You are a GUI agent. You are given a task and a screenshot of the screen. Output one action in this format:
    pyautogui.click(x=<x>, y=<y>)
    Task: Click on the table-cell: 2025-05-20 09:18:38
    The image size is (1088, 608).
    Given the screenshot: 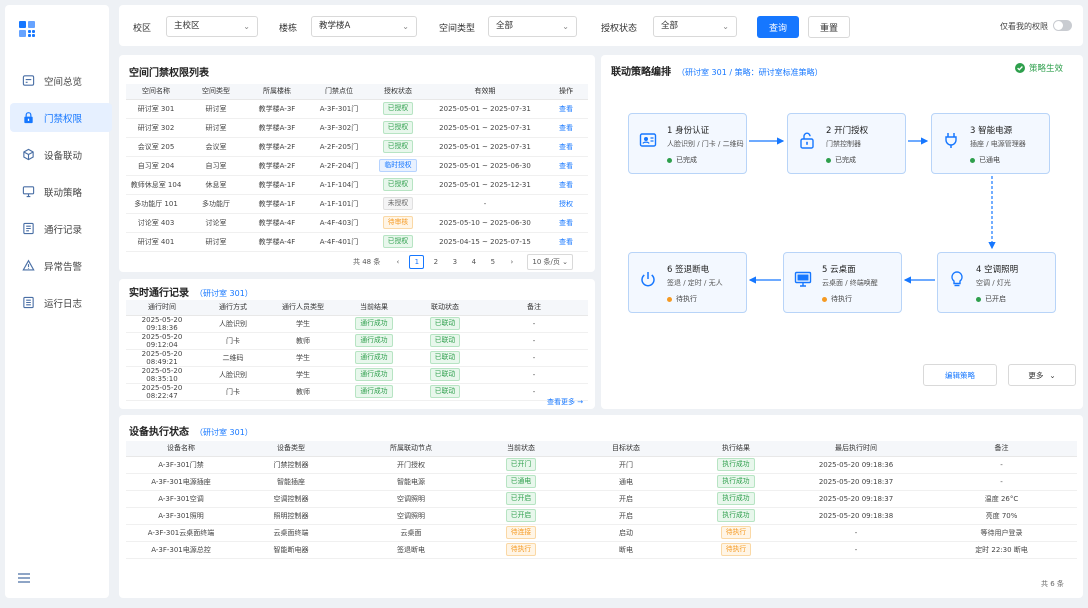 What is the action you would take?
    pyautogui.click(x=856, y=516)
    